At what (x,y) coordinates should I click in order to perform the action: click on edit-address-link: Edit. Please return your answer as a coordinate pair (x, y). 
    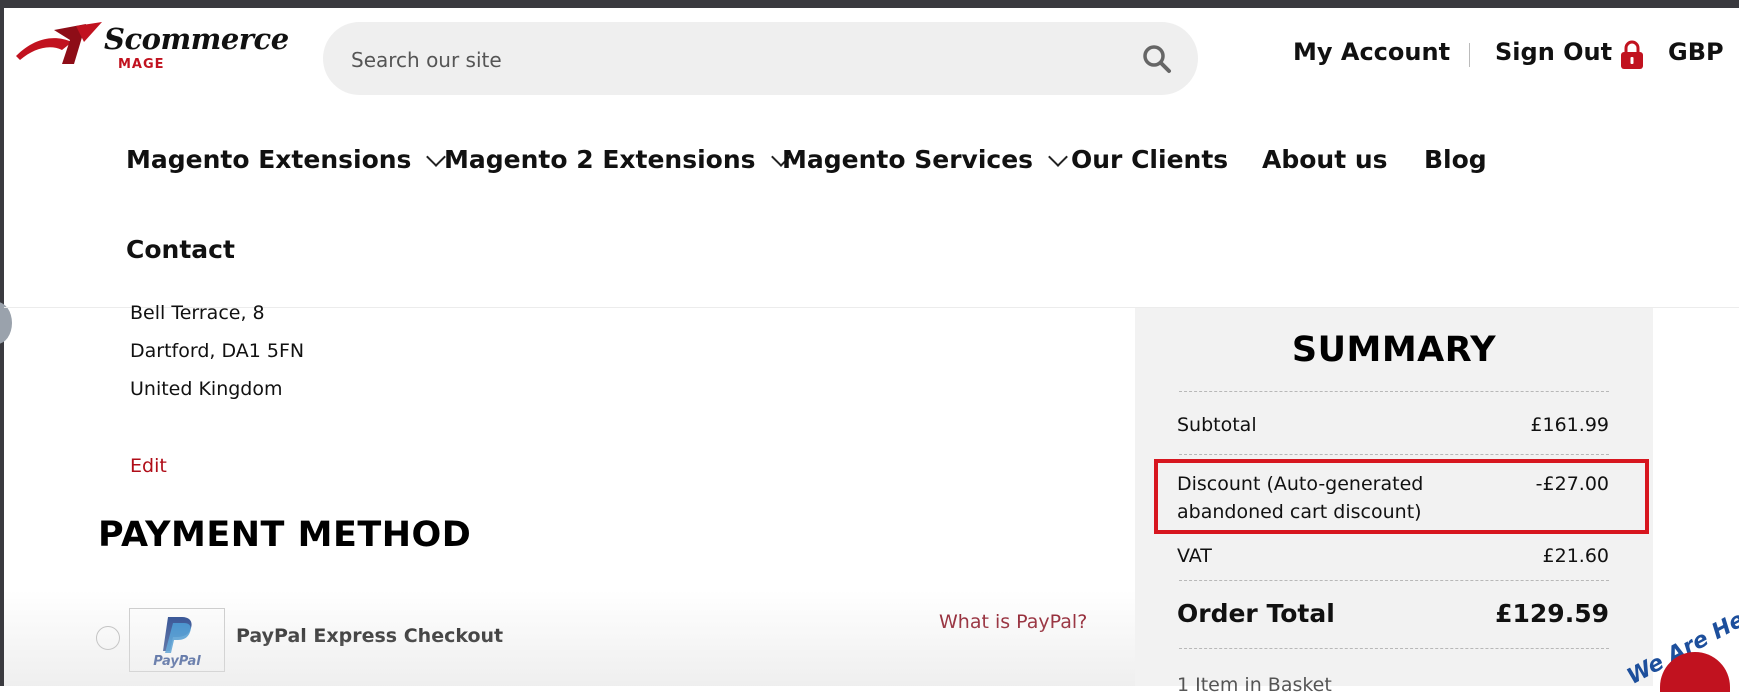
    Looking at the image, I should click on (148, 466).